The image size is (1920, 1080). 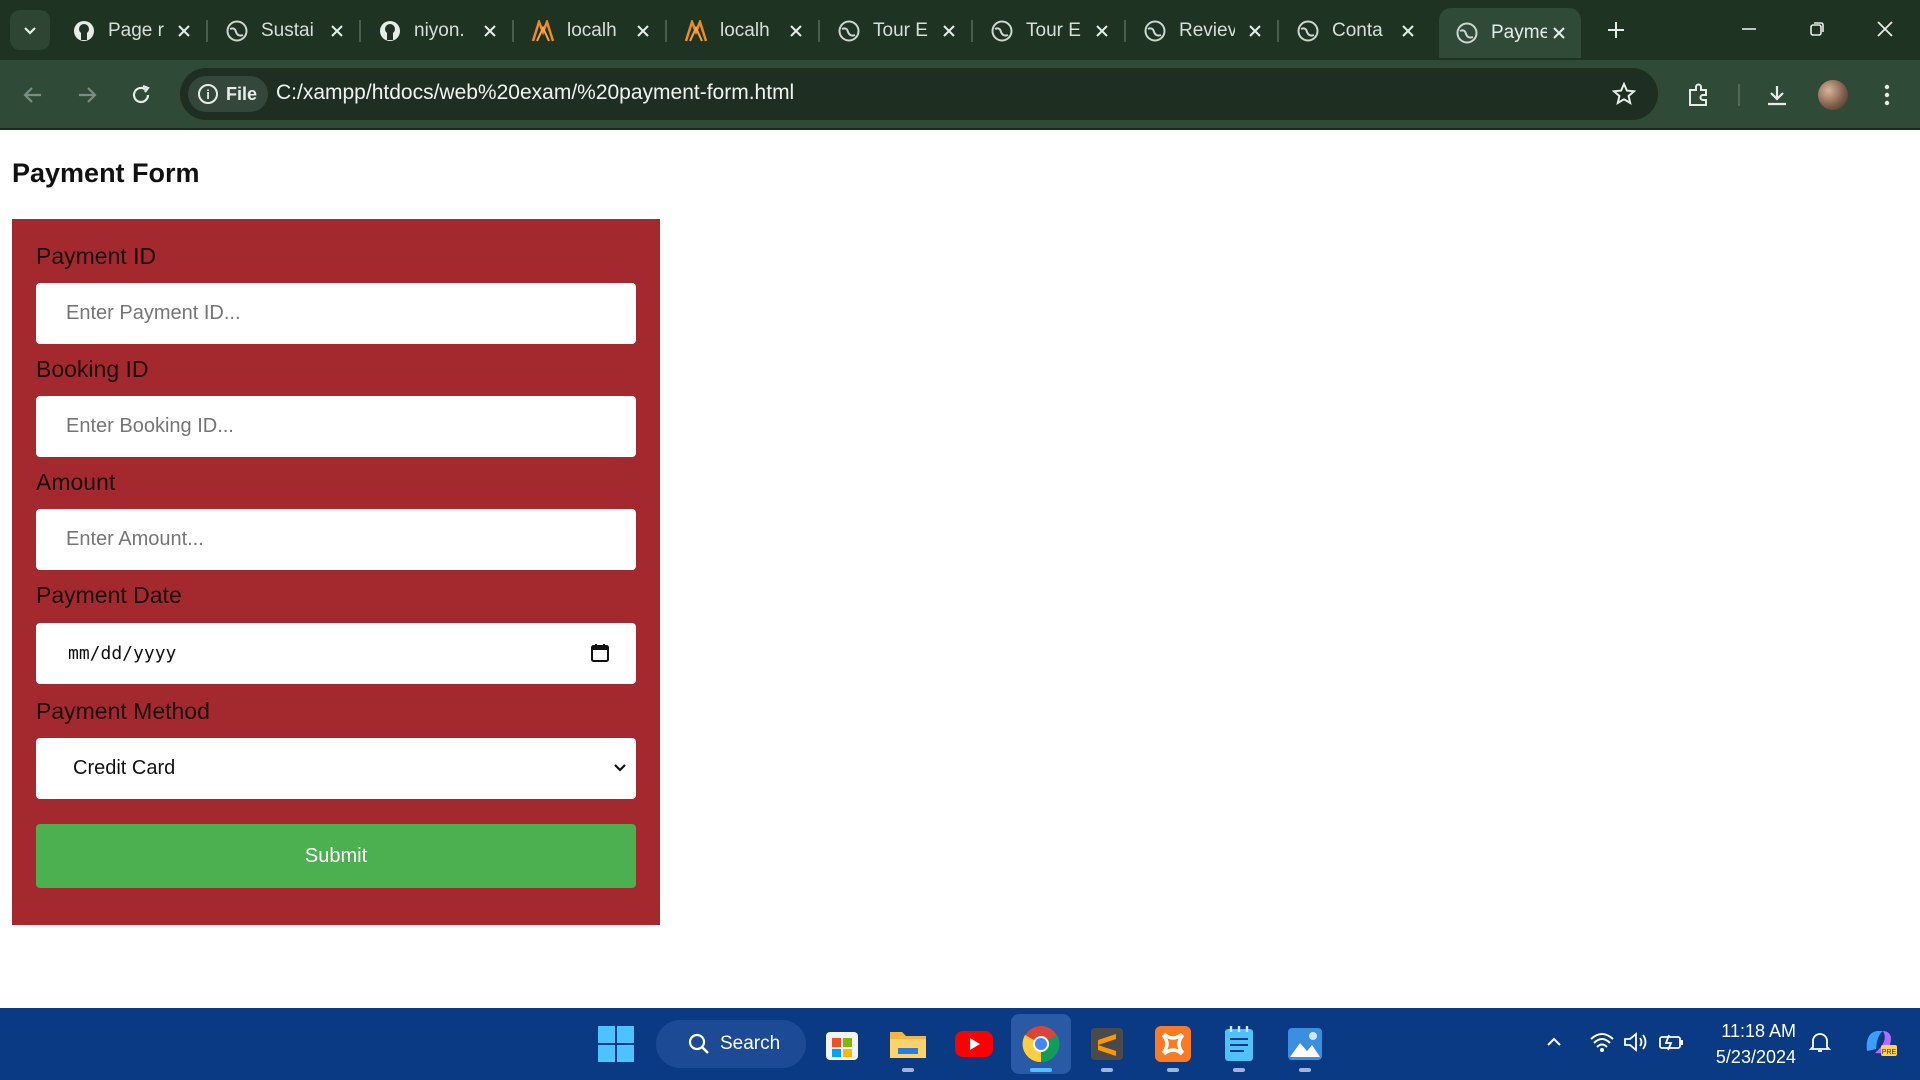 What do you see at coordinates (600, 653) in the screenshot?
I see `calendar-icon` at bounding box center [600, 653].